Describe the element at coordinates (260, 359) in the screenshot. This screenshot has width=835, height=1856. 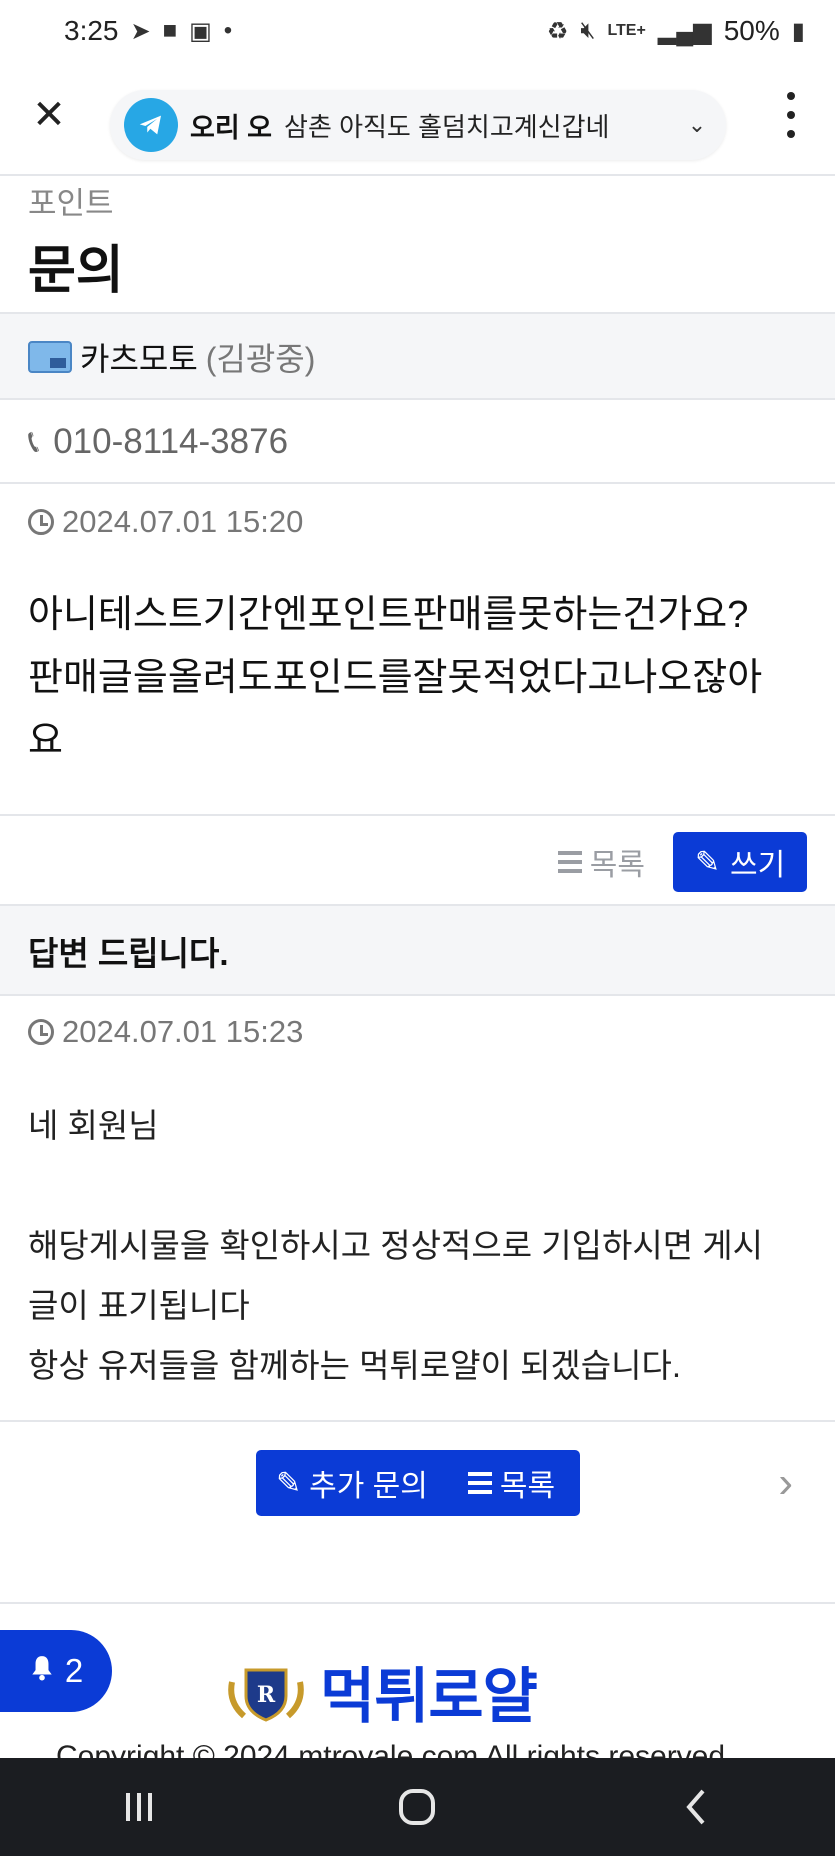
I see `author-real-name: (김광중)` at that location.